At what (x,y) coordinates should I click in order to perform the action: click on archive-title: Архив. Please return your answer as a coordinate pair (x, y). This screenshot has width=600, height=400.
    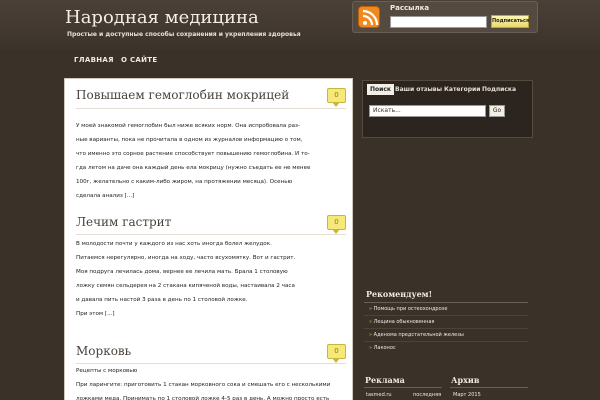
    Looking at the image, I should click on (465, 380).